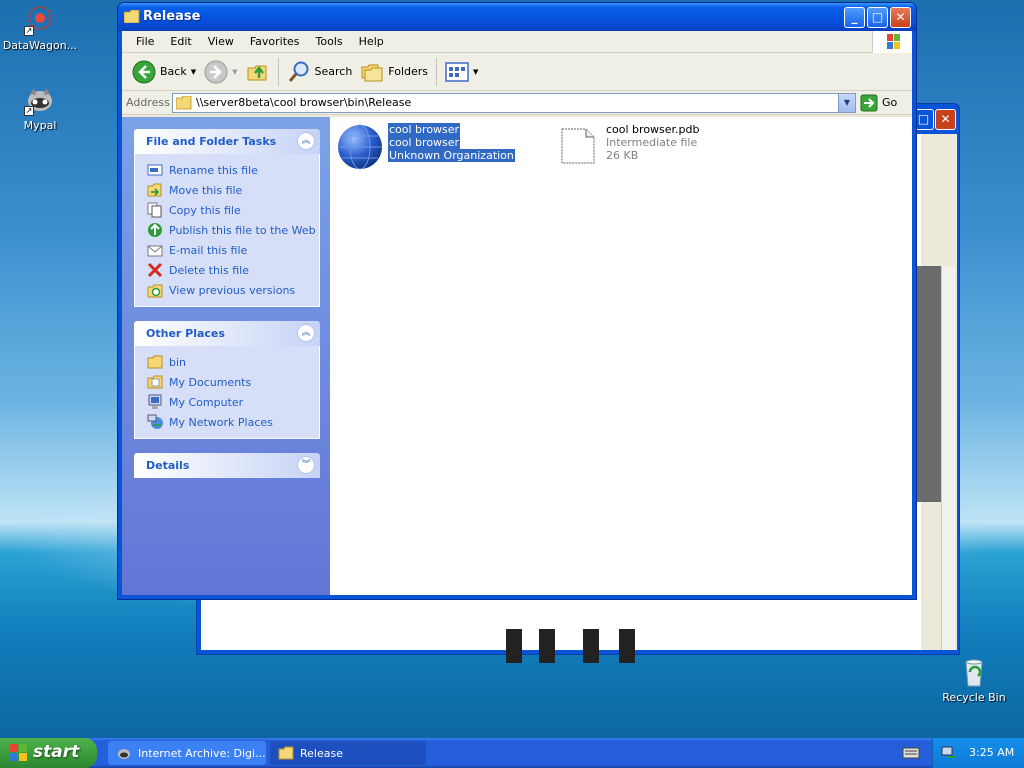 The image size is (1024, 768). What do you see at coordinates (306, 465) in the screenshot?
I see `chevron-down-icon: ︾` at bounding box center [306, 465].